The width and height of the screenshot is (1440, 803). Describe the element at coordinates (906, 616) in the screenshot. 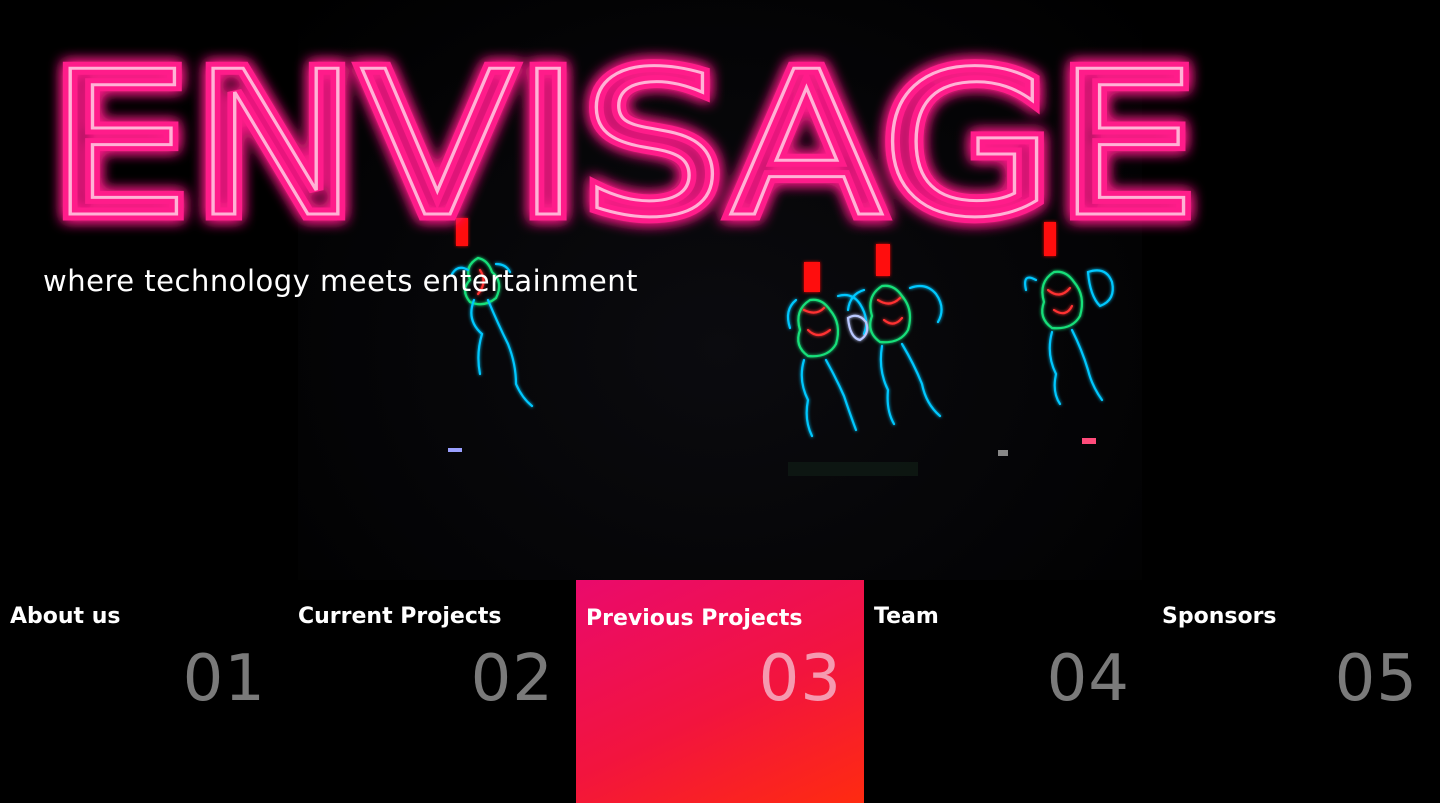

I see `nav-label: Team` at that location.